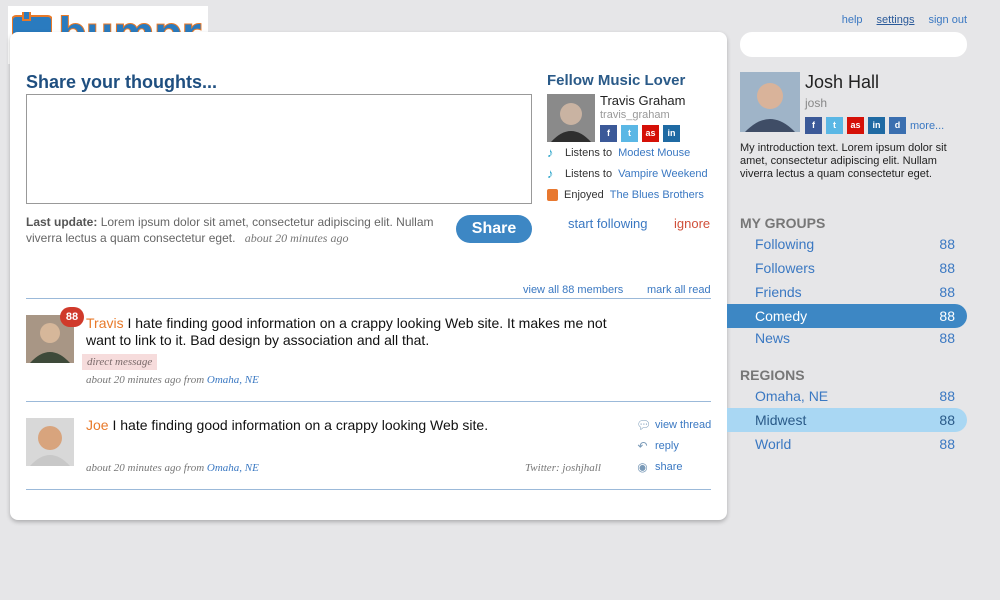 This screenshot has height=600, width=1000. I want to click on group-label: Friends, so click(778, 292).